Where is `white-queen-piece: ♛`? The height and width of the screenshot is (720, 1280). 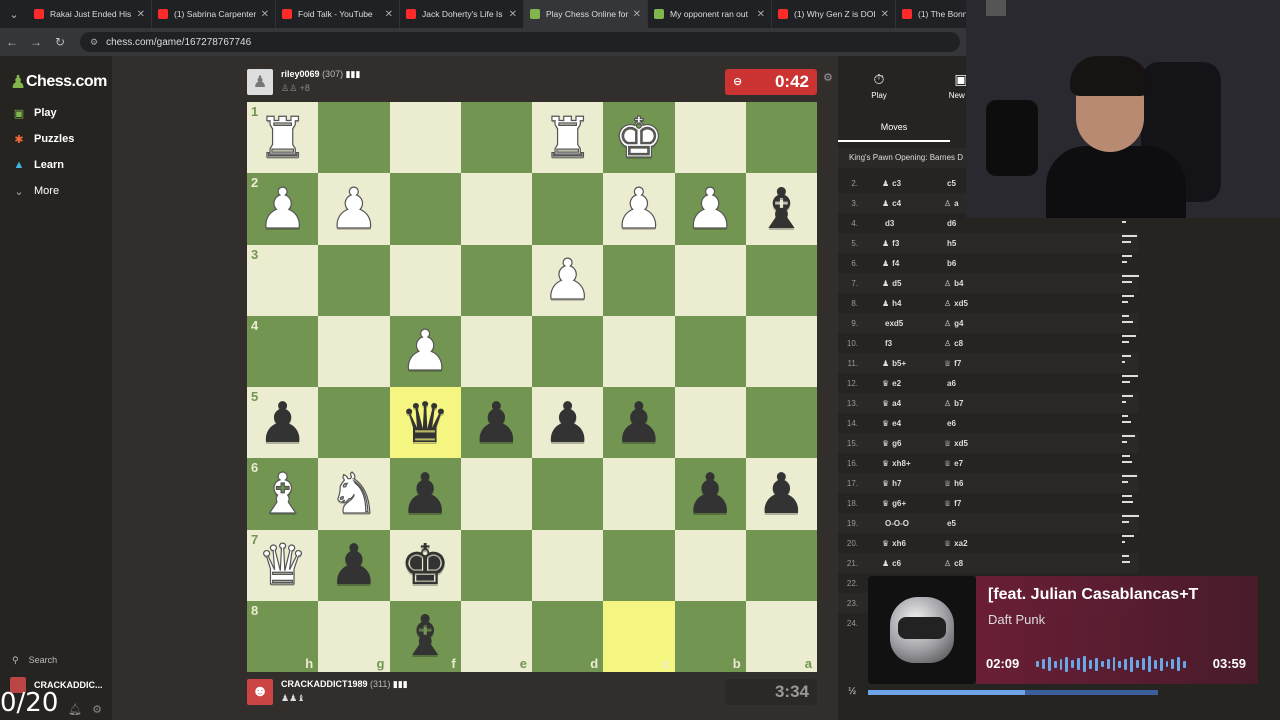 white-queen-piece: ♛ is located at coordinates (282, 564).